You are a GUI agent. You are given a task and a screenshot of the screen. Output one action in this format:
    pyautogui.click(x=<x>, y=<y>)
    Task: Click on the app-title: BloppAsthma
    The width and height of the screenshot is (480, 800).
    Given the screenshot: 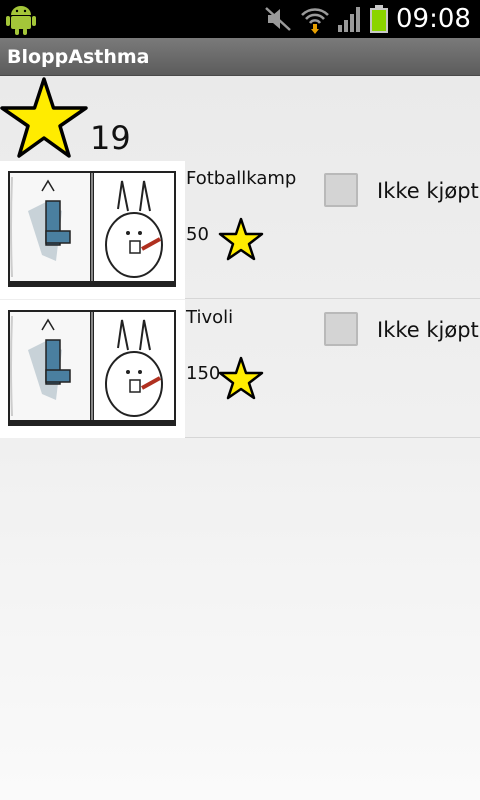 What is the action you would take?
    pyautogui.click(x=78, y=57)
    